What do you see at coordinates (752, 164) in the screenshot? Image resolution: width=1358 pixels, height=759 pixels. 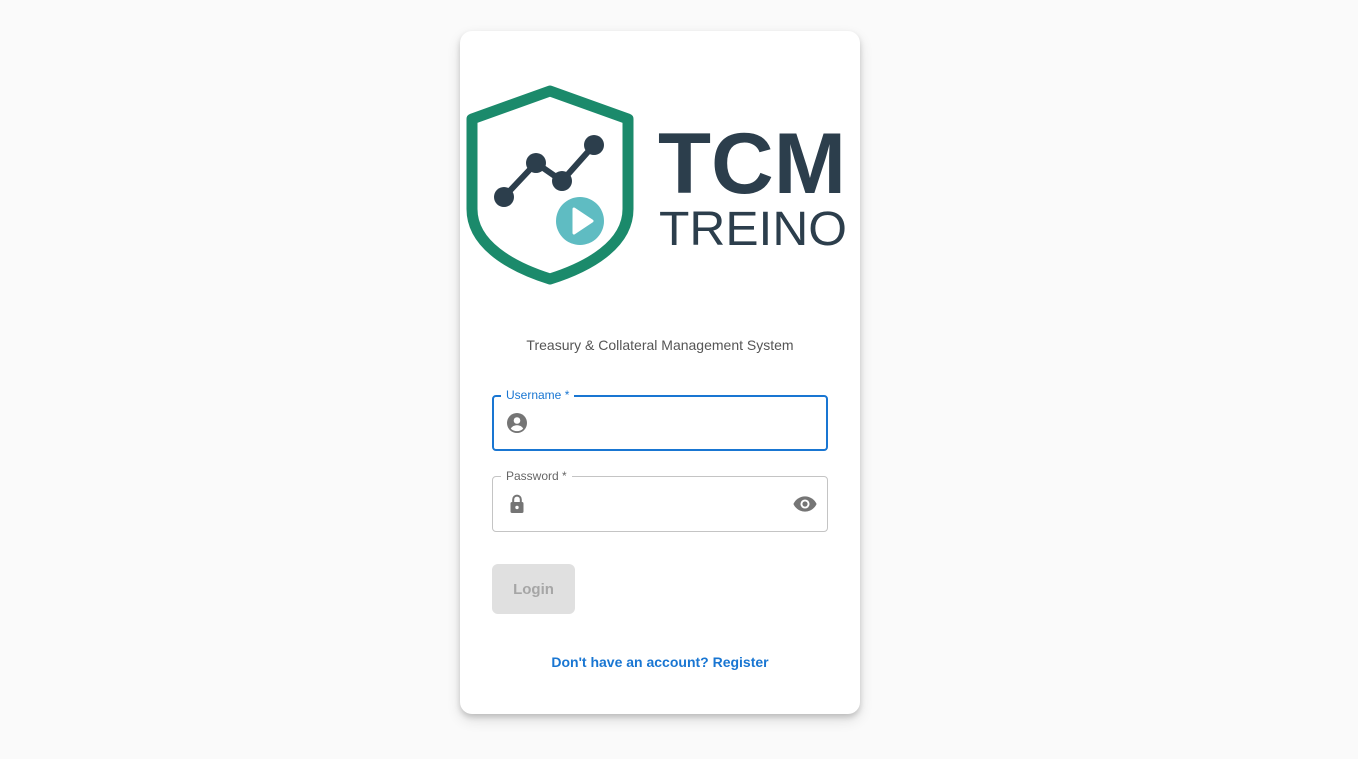 I see `svg-text: TCM` at bounding box center [752, 164].